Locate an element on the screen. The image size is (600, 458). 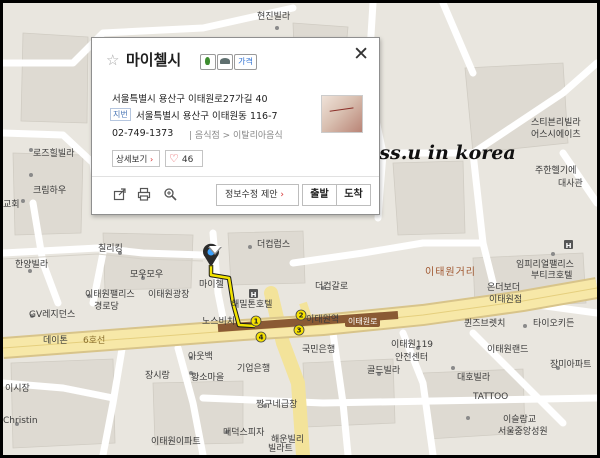
map-label: 기업은행 is located at coordinates (254, 369).